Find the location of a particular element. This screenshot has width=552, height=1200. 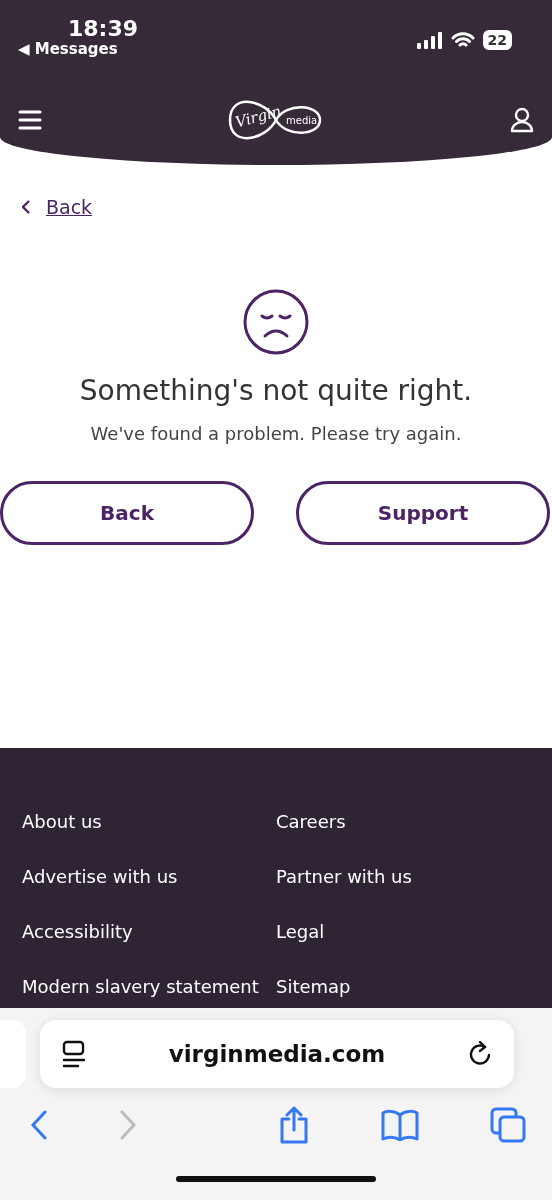

reload-icon is located at coordinates (480, 1054).